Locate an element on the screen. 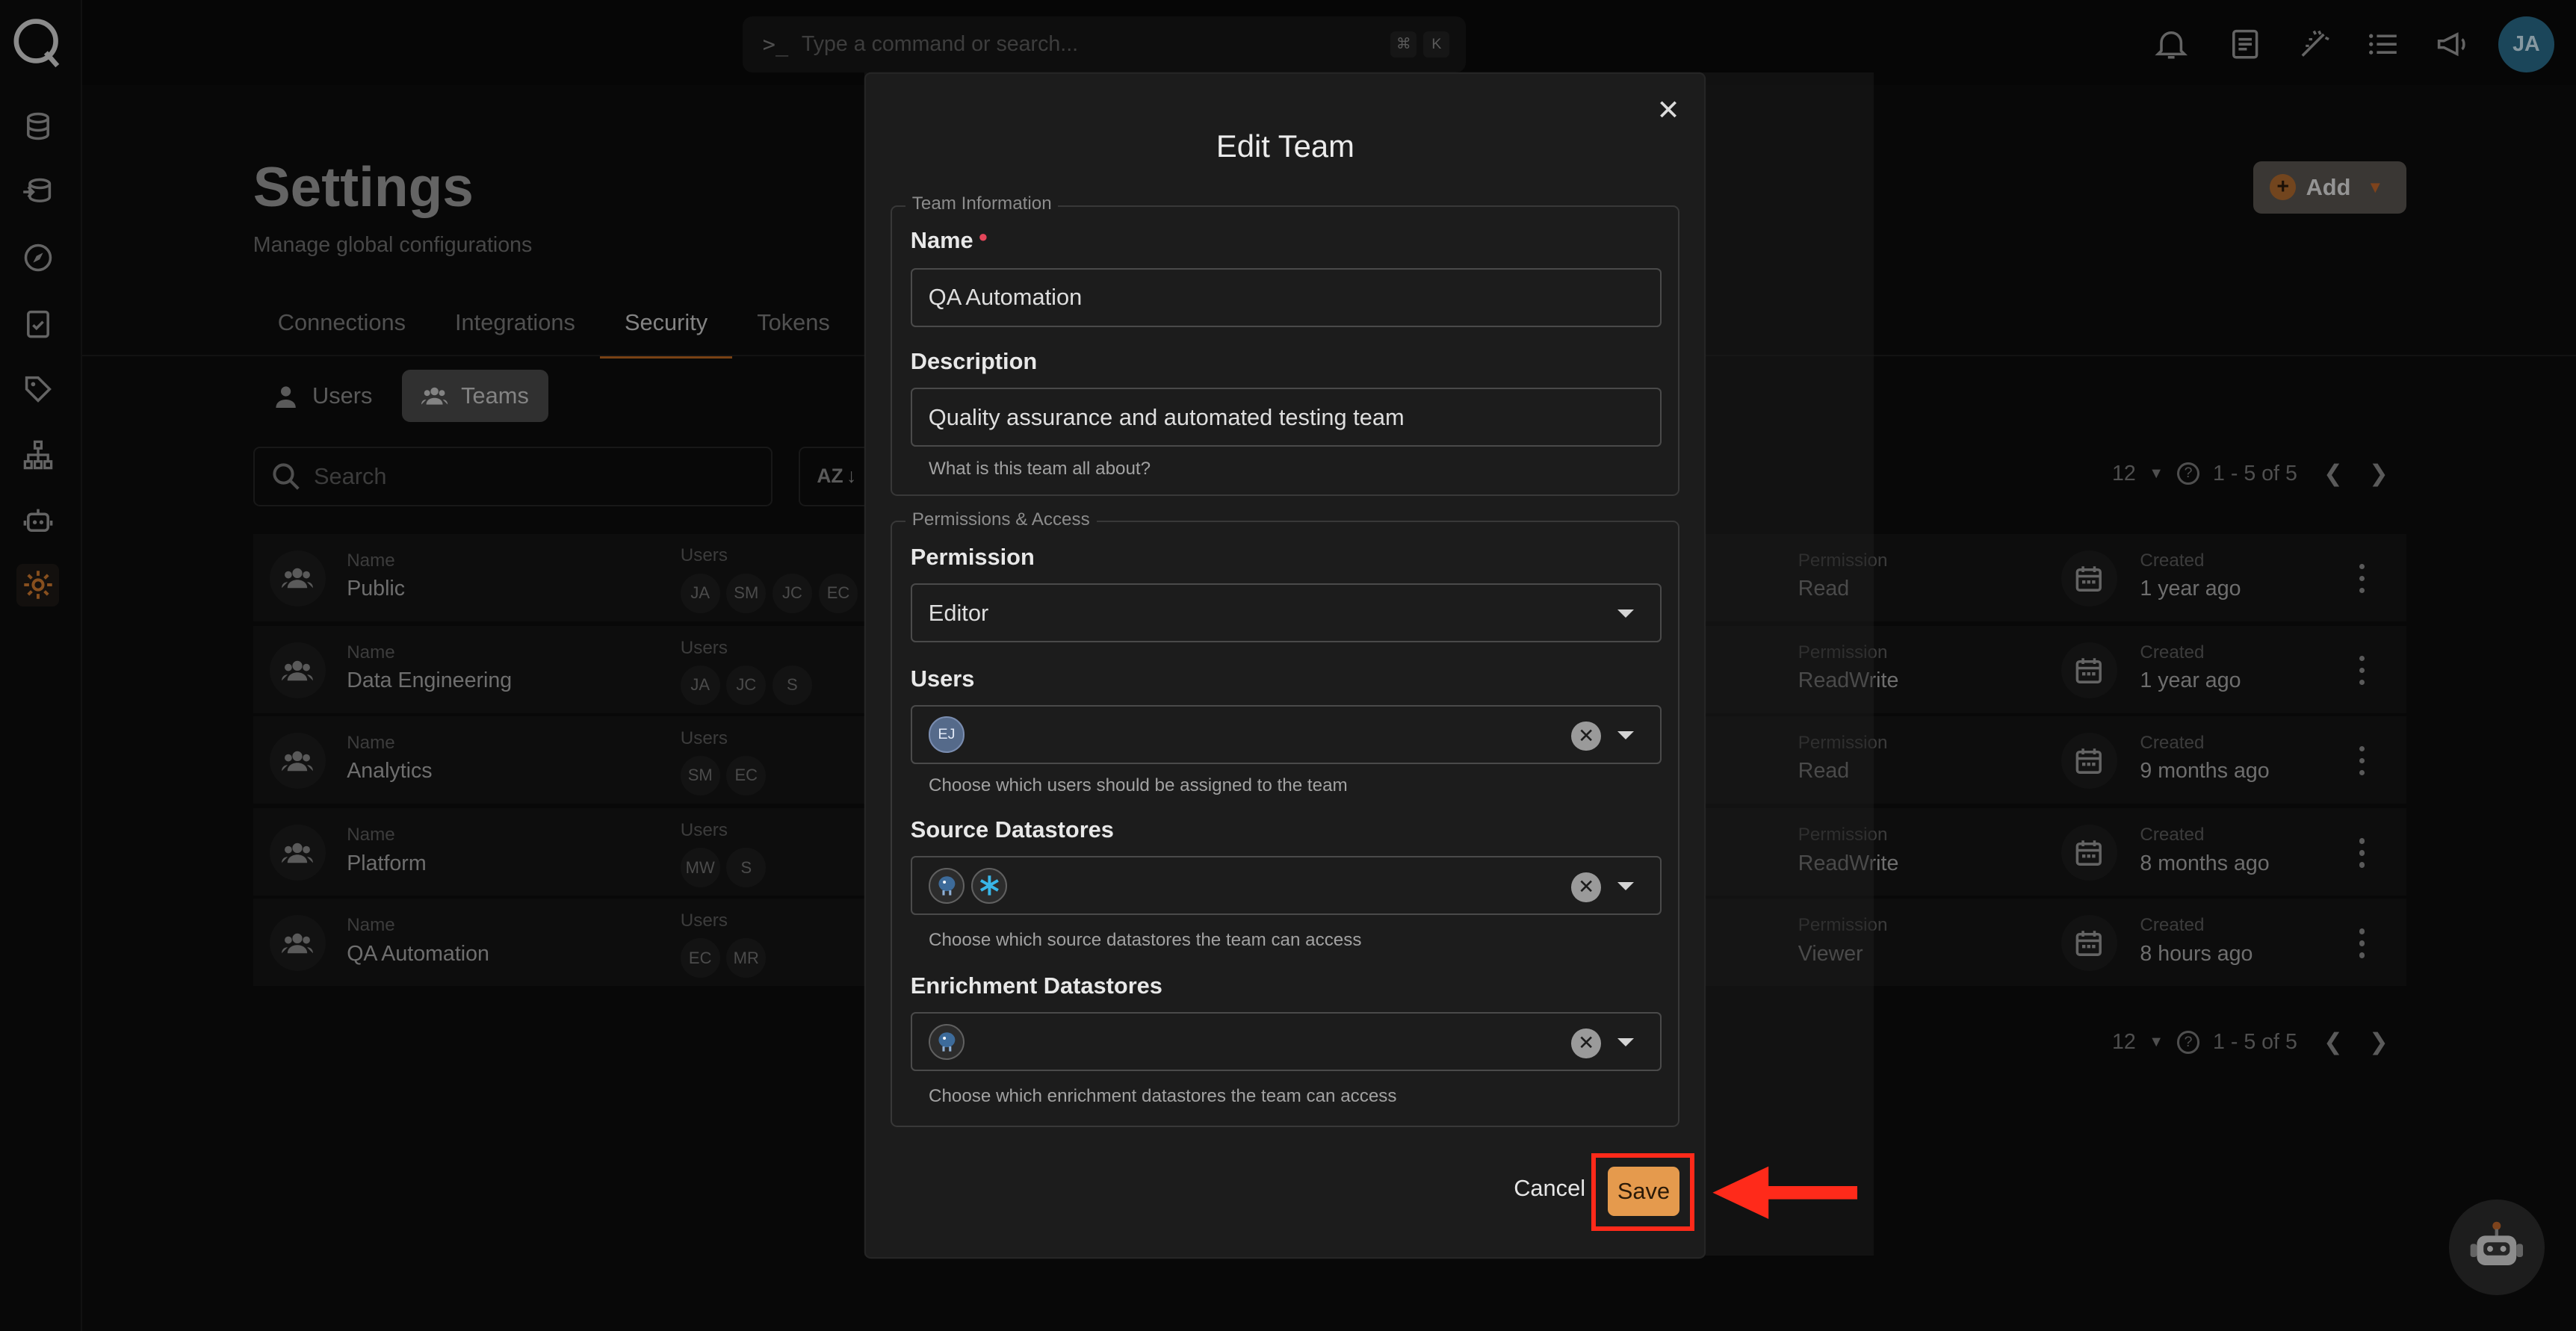  save-button: Save is located at coordinates (1643, 1191).